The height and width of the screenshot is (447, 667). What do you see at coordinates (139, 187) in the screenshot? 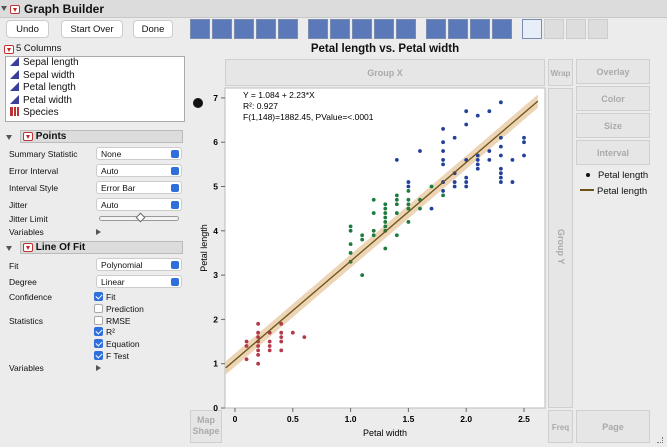
I see `interval-style-select: Error Bar` at bounding box center [139, 187].